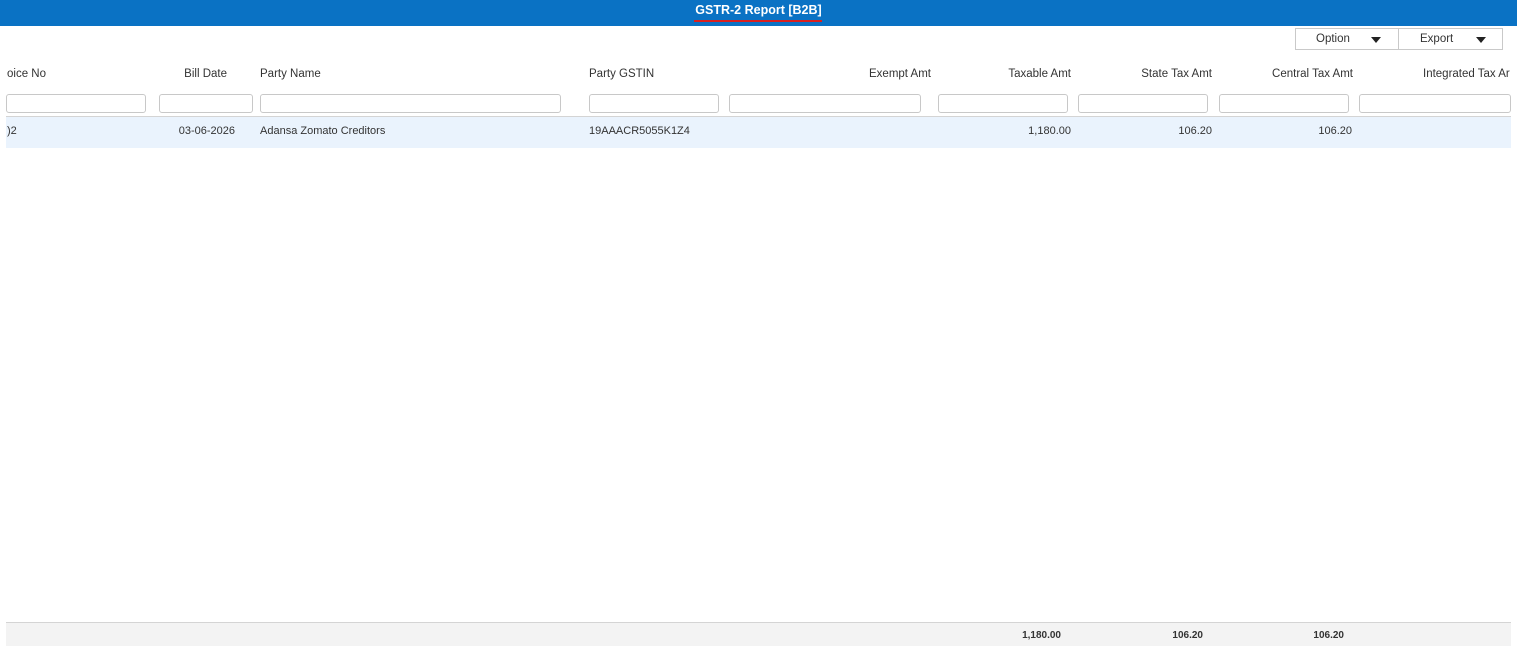 The width and height of the screenshot is (1517, 646). What do you see at coordinates (12, 131) in the screenshot?
I see `cell-invoice-no: )2` at bounding box center [12, 131].